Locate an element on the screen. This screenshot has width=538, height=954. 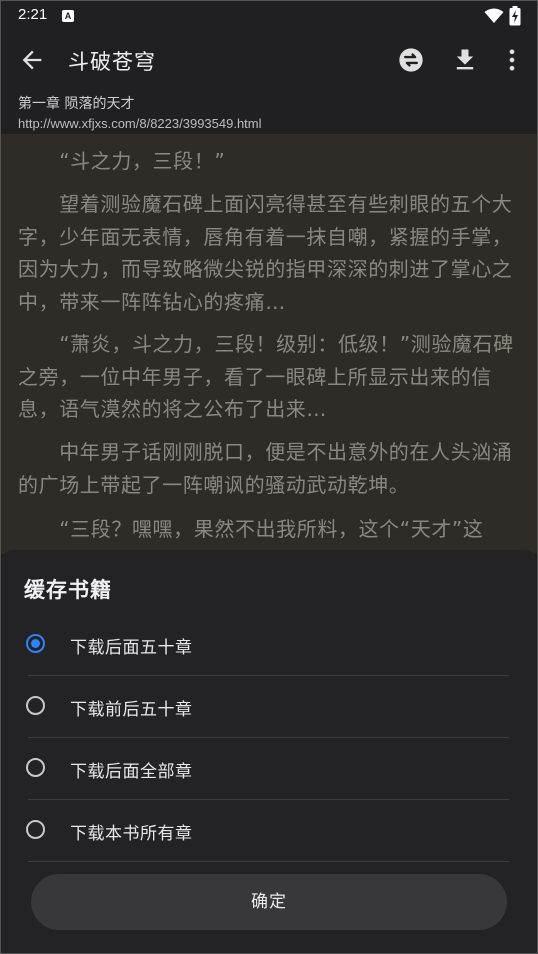
confirm-button: 确定 is located at coordinates (269, 902).